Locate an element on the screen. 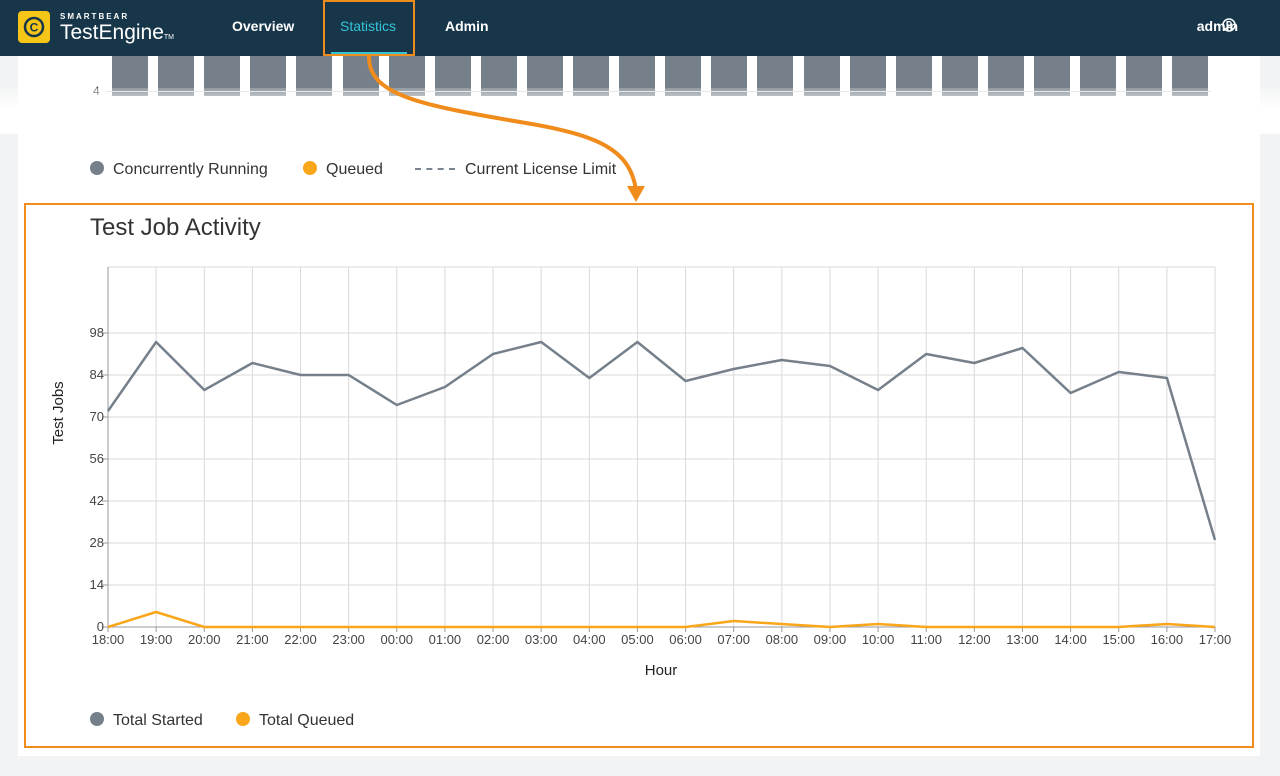 Image resolution: width=1280 pixels, height=776 pixels. brand-tm: TM is located at coordinates (169, 37).